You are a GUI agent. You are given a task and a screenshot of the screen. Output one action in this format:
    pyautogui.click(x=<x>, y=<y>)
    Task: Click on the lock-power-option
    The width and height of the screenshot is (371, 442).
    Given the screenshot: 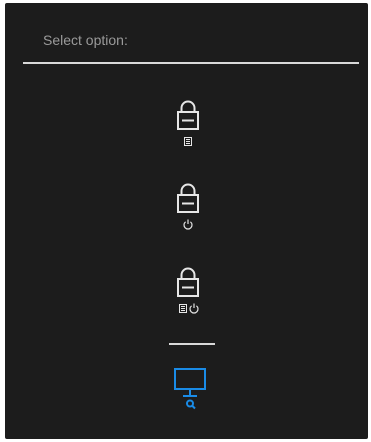 What is the action you would take?
    pyautogui.click(x=189, y=210)
    